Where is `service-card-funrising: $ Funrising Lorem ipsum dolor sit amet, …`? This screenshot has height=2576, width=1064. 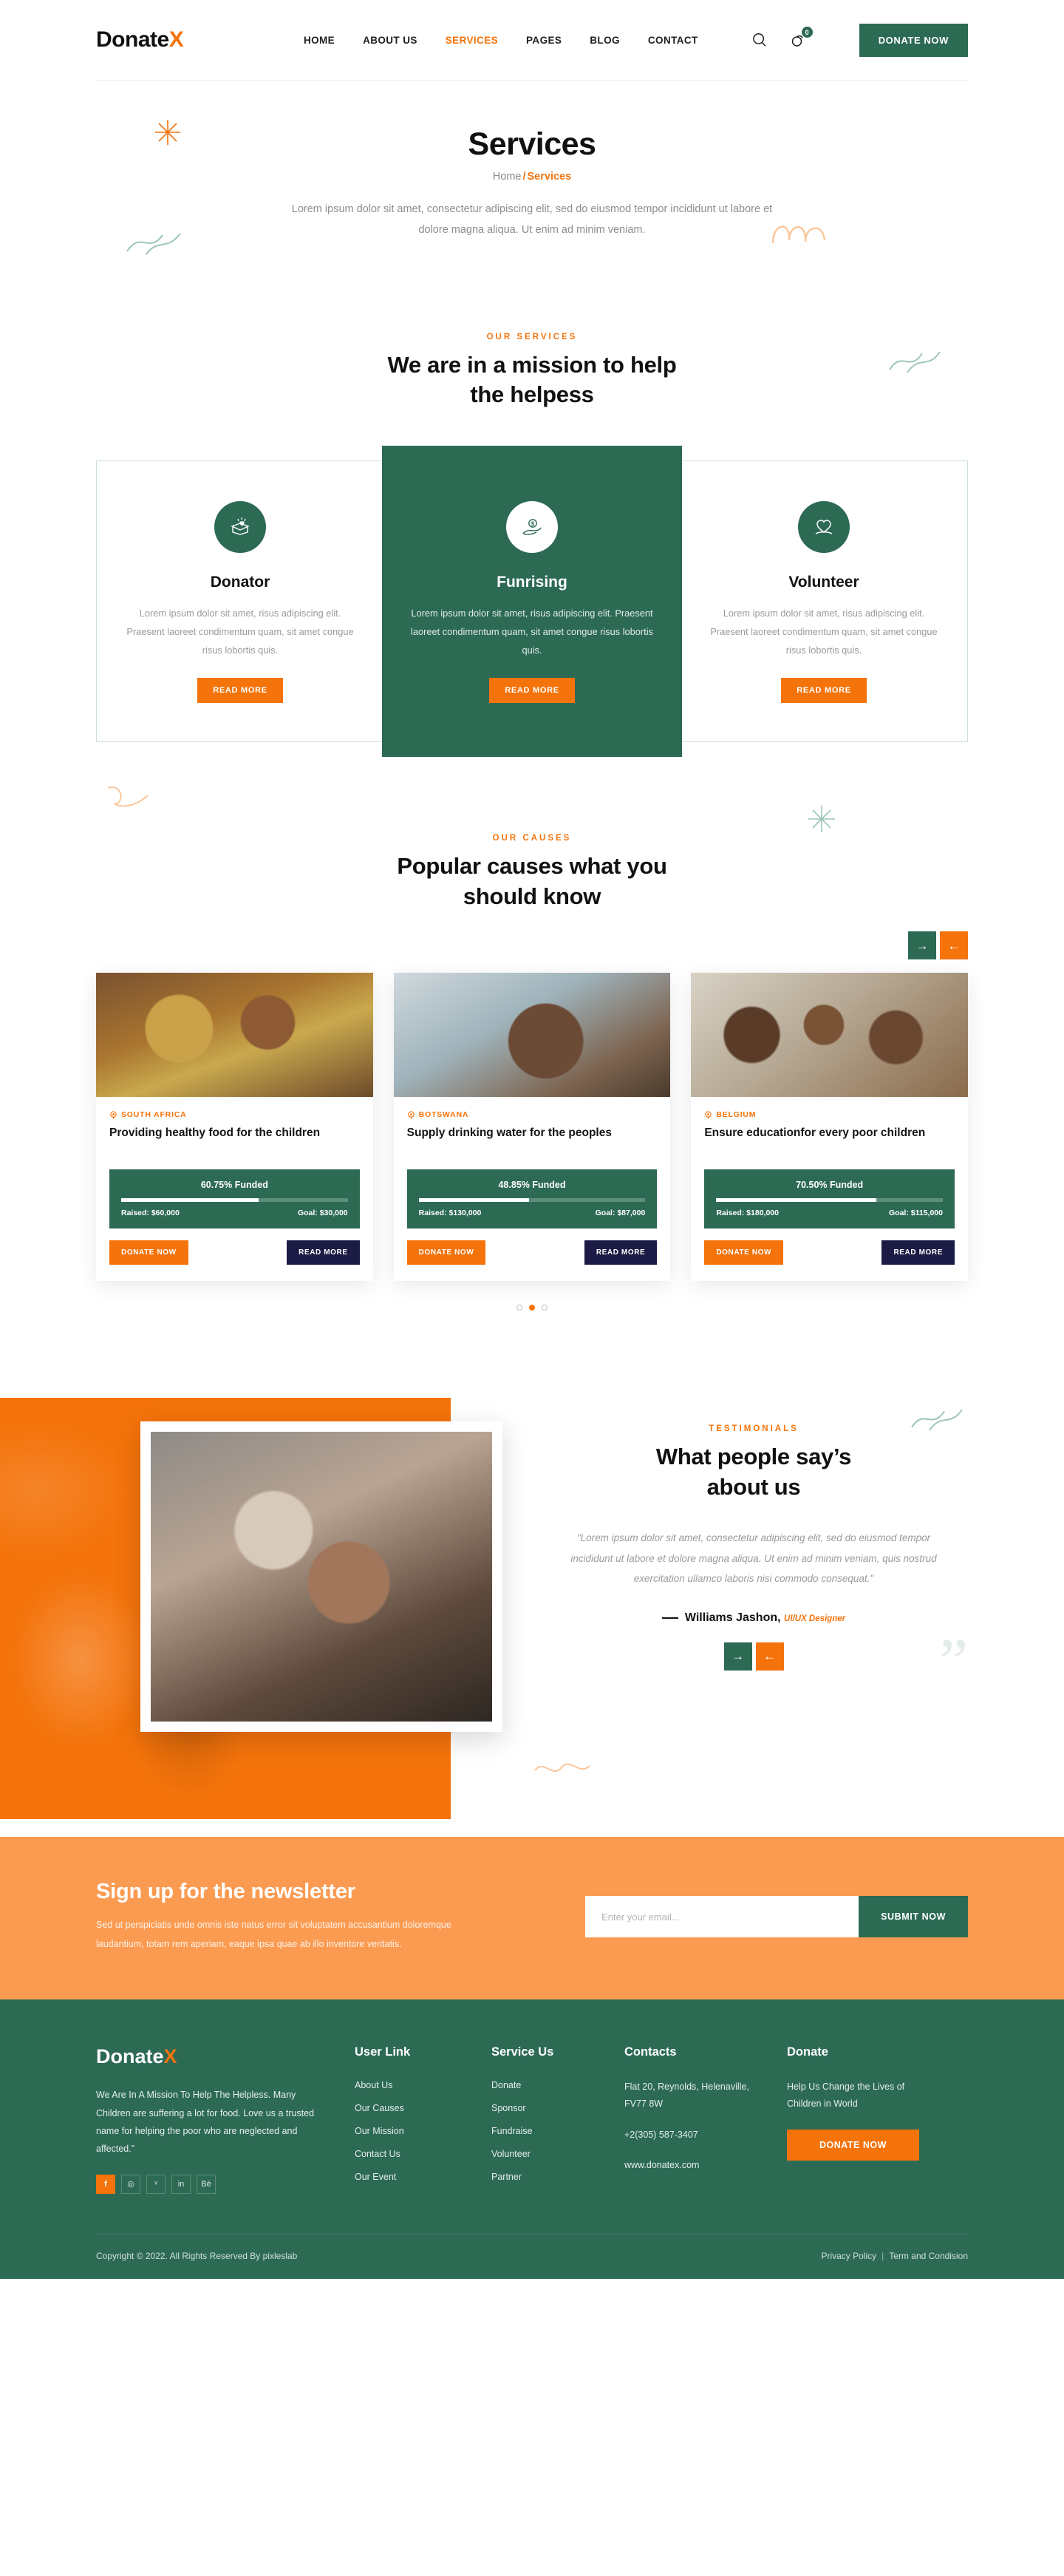
service-card-funrising: $ Funrising Lorem ipsum dolor sit amet, … is located at coordinates (532, 602).